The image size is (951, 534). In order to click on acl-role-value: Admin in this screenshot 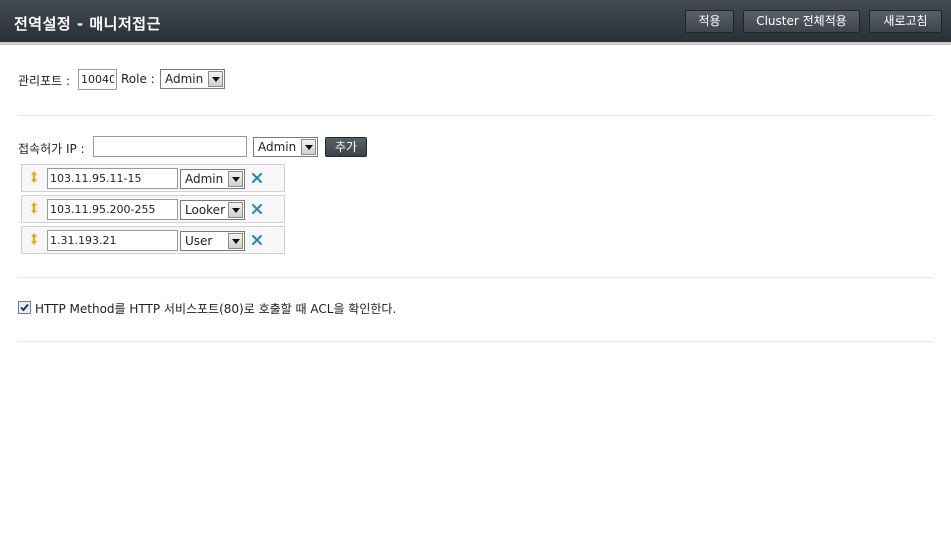, I will do `click(204, 179)`.